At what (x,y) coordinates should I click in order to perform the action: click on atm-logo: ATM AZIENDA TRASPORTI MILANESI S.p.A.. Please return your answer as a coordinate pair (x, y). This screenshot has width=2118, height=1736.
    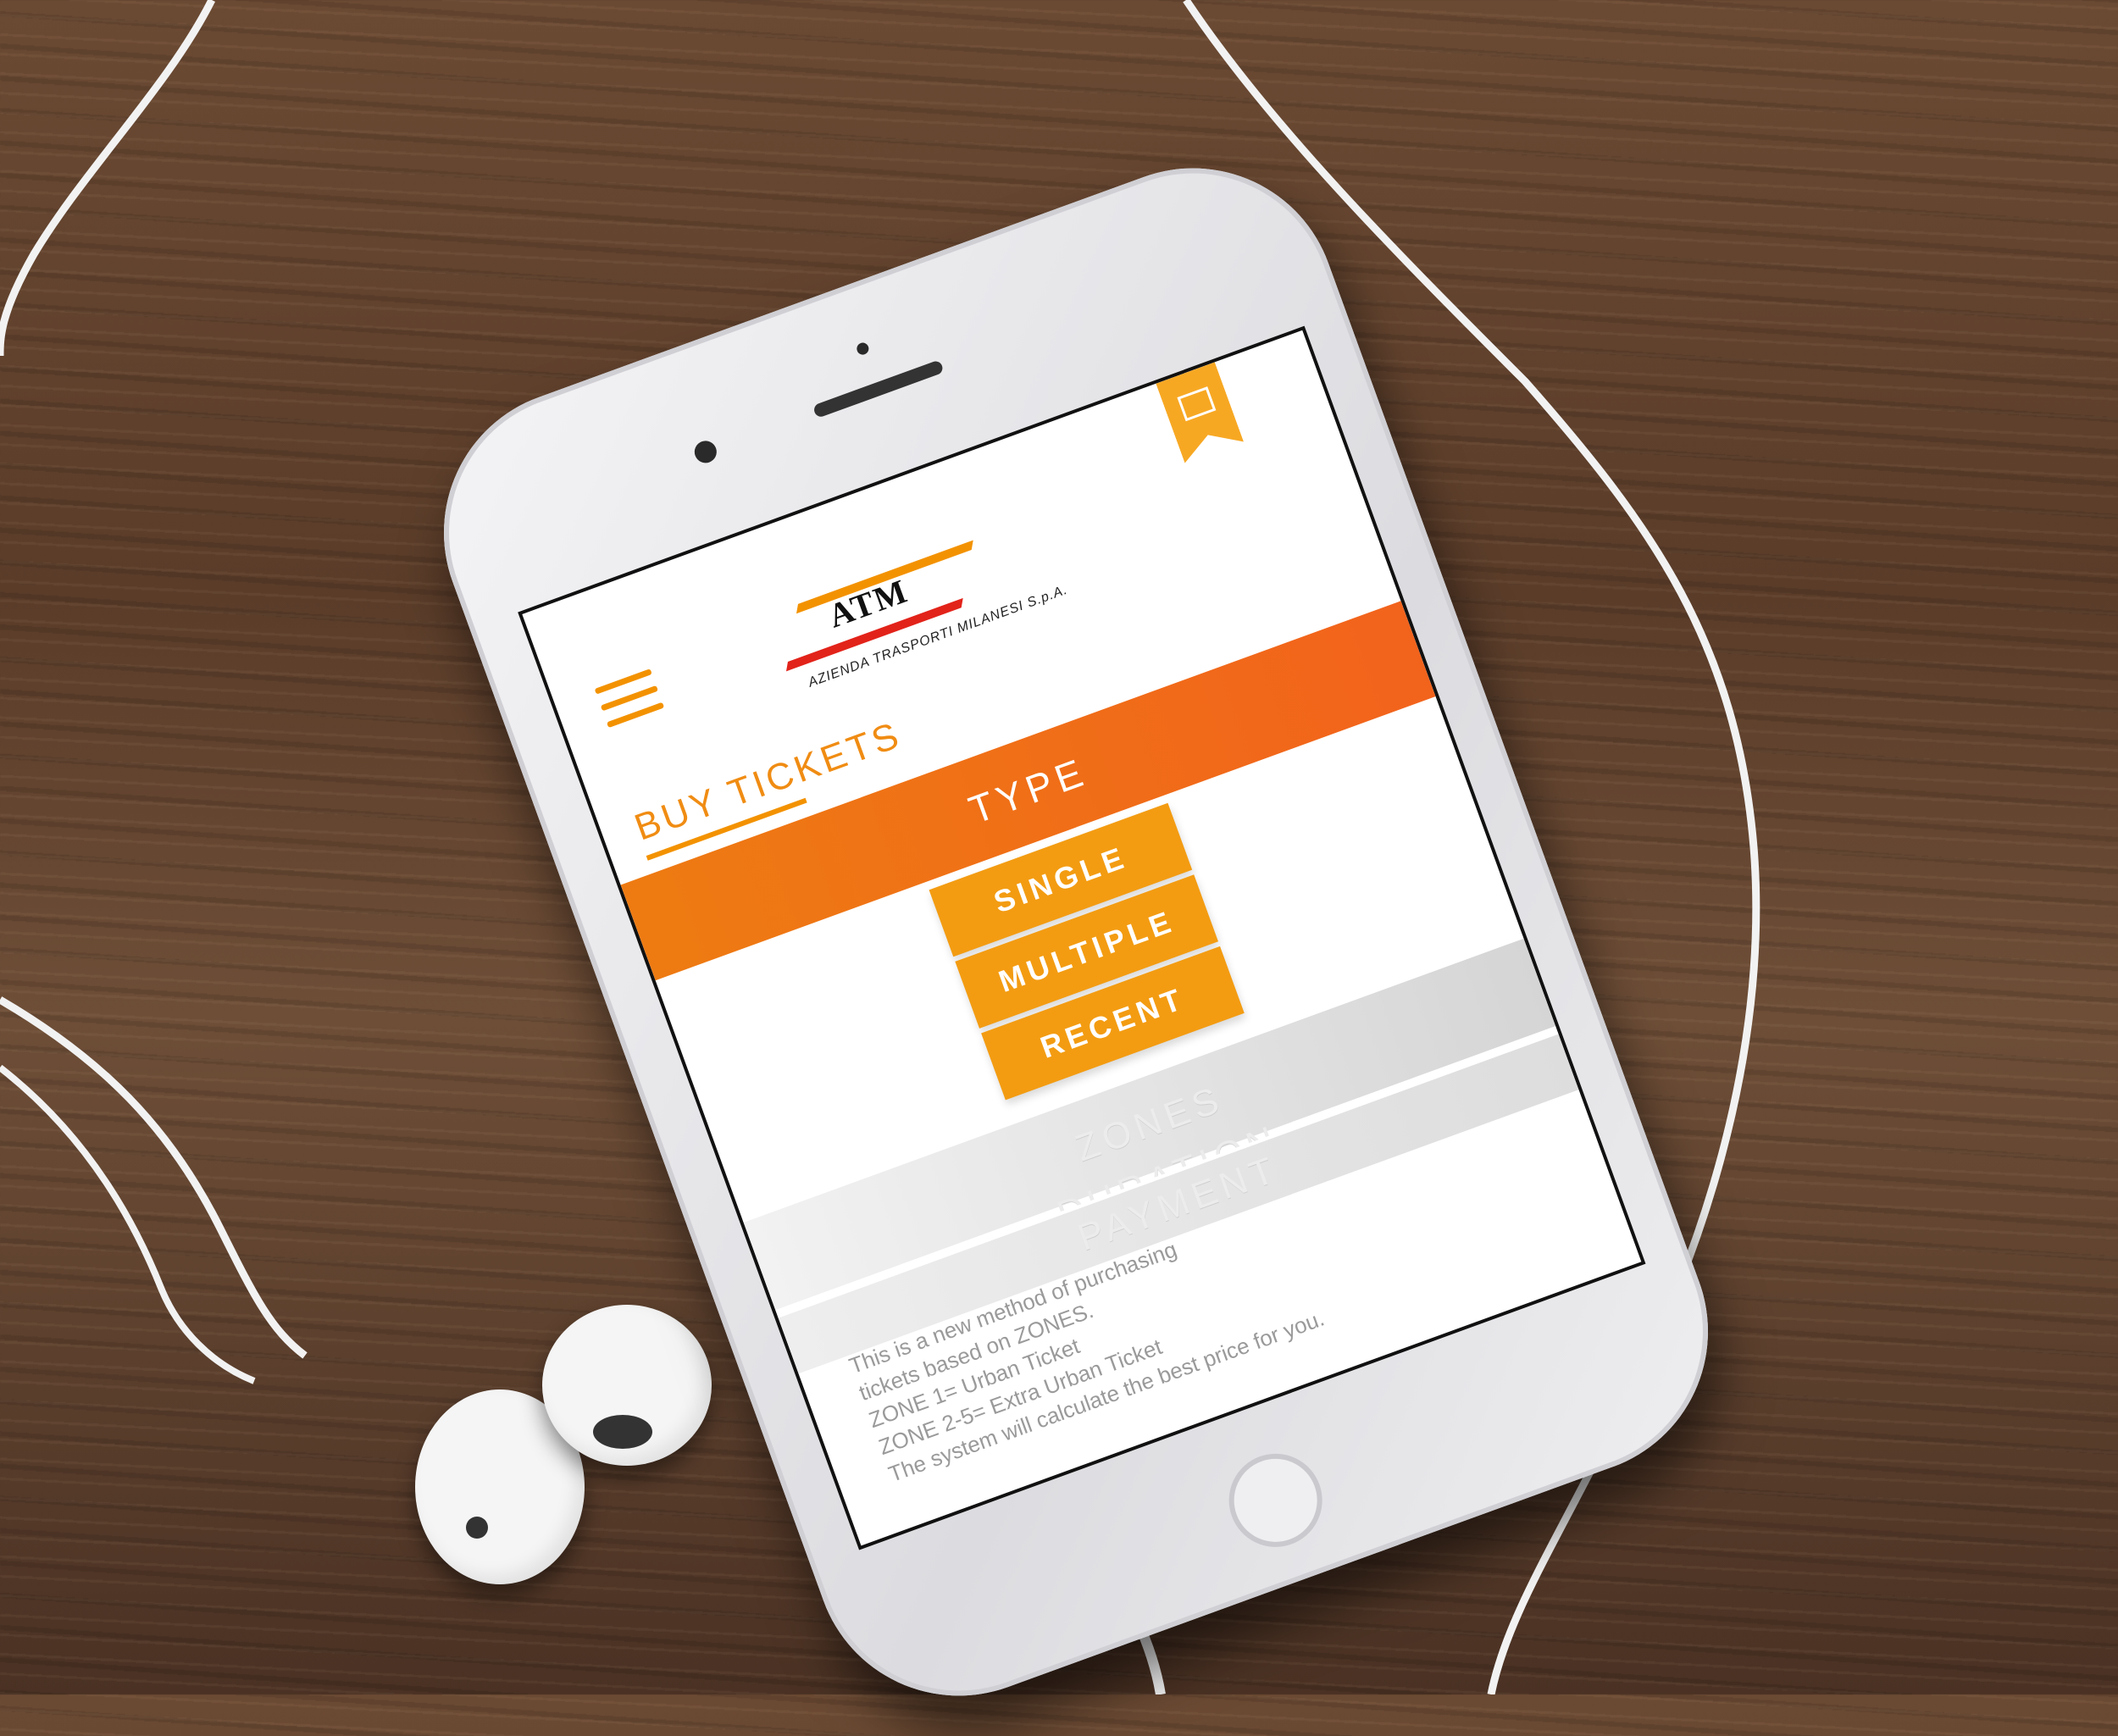
    Looking at the image, I should click on (924, 603).